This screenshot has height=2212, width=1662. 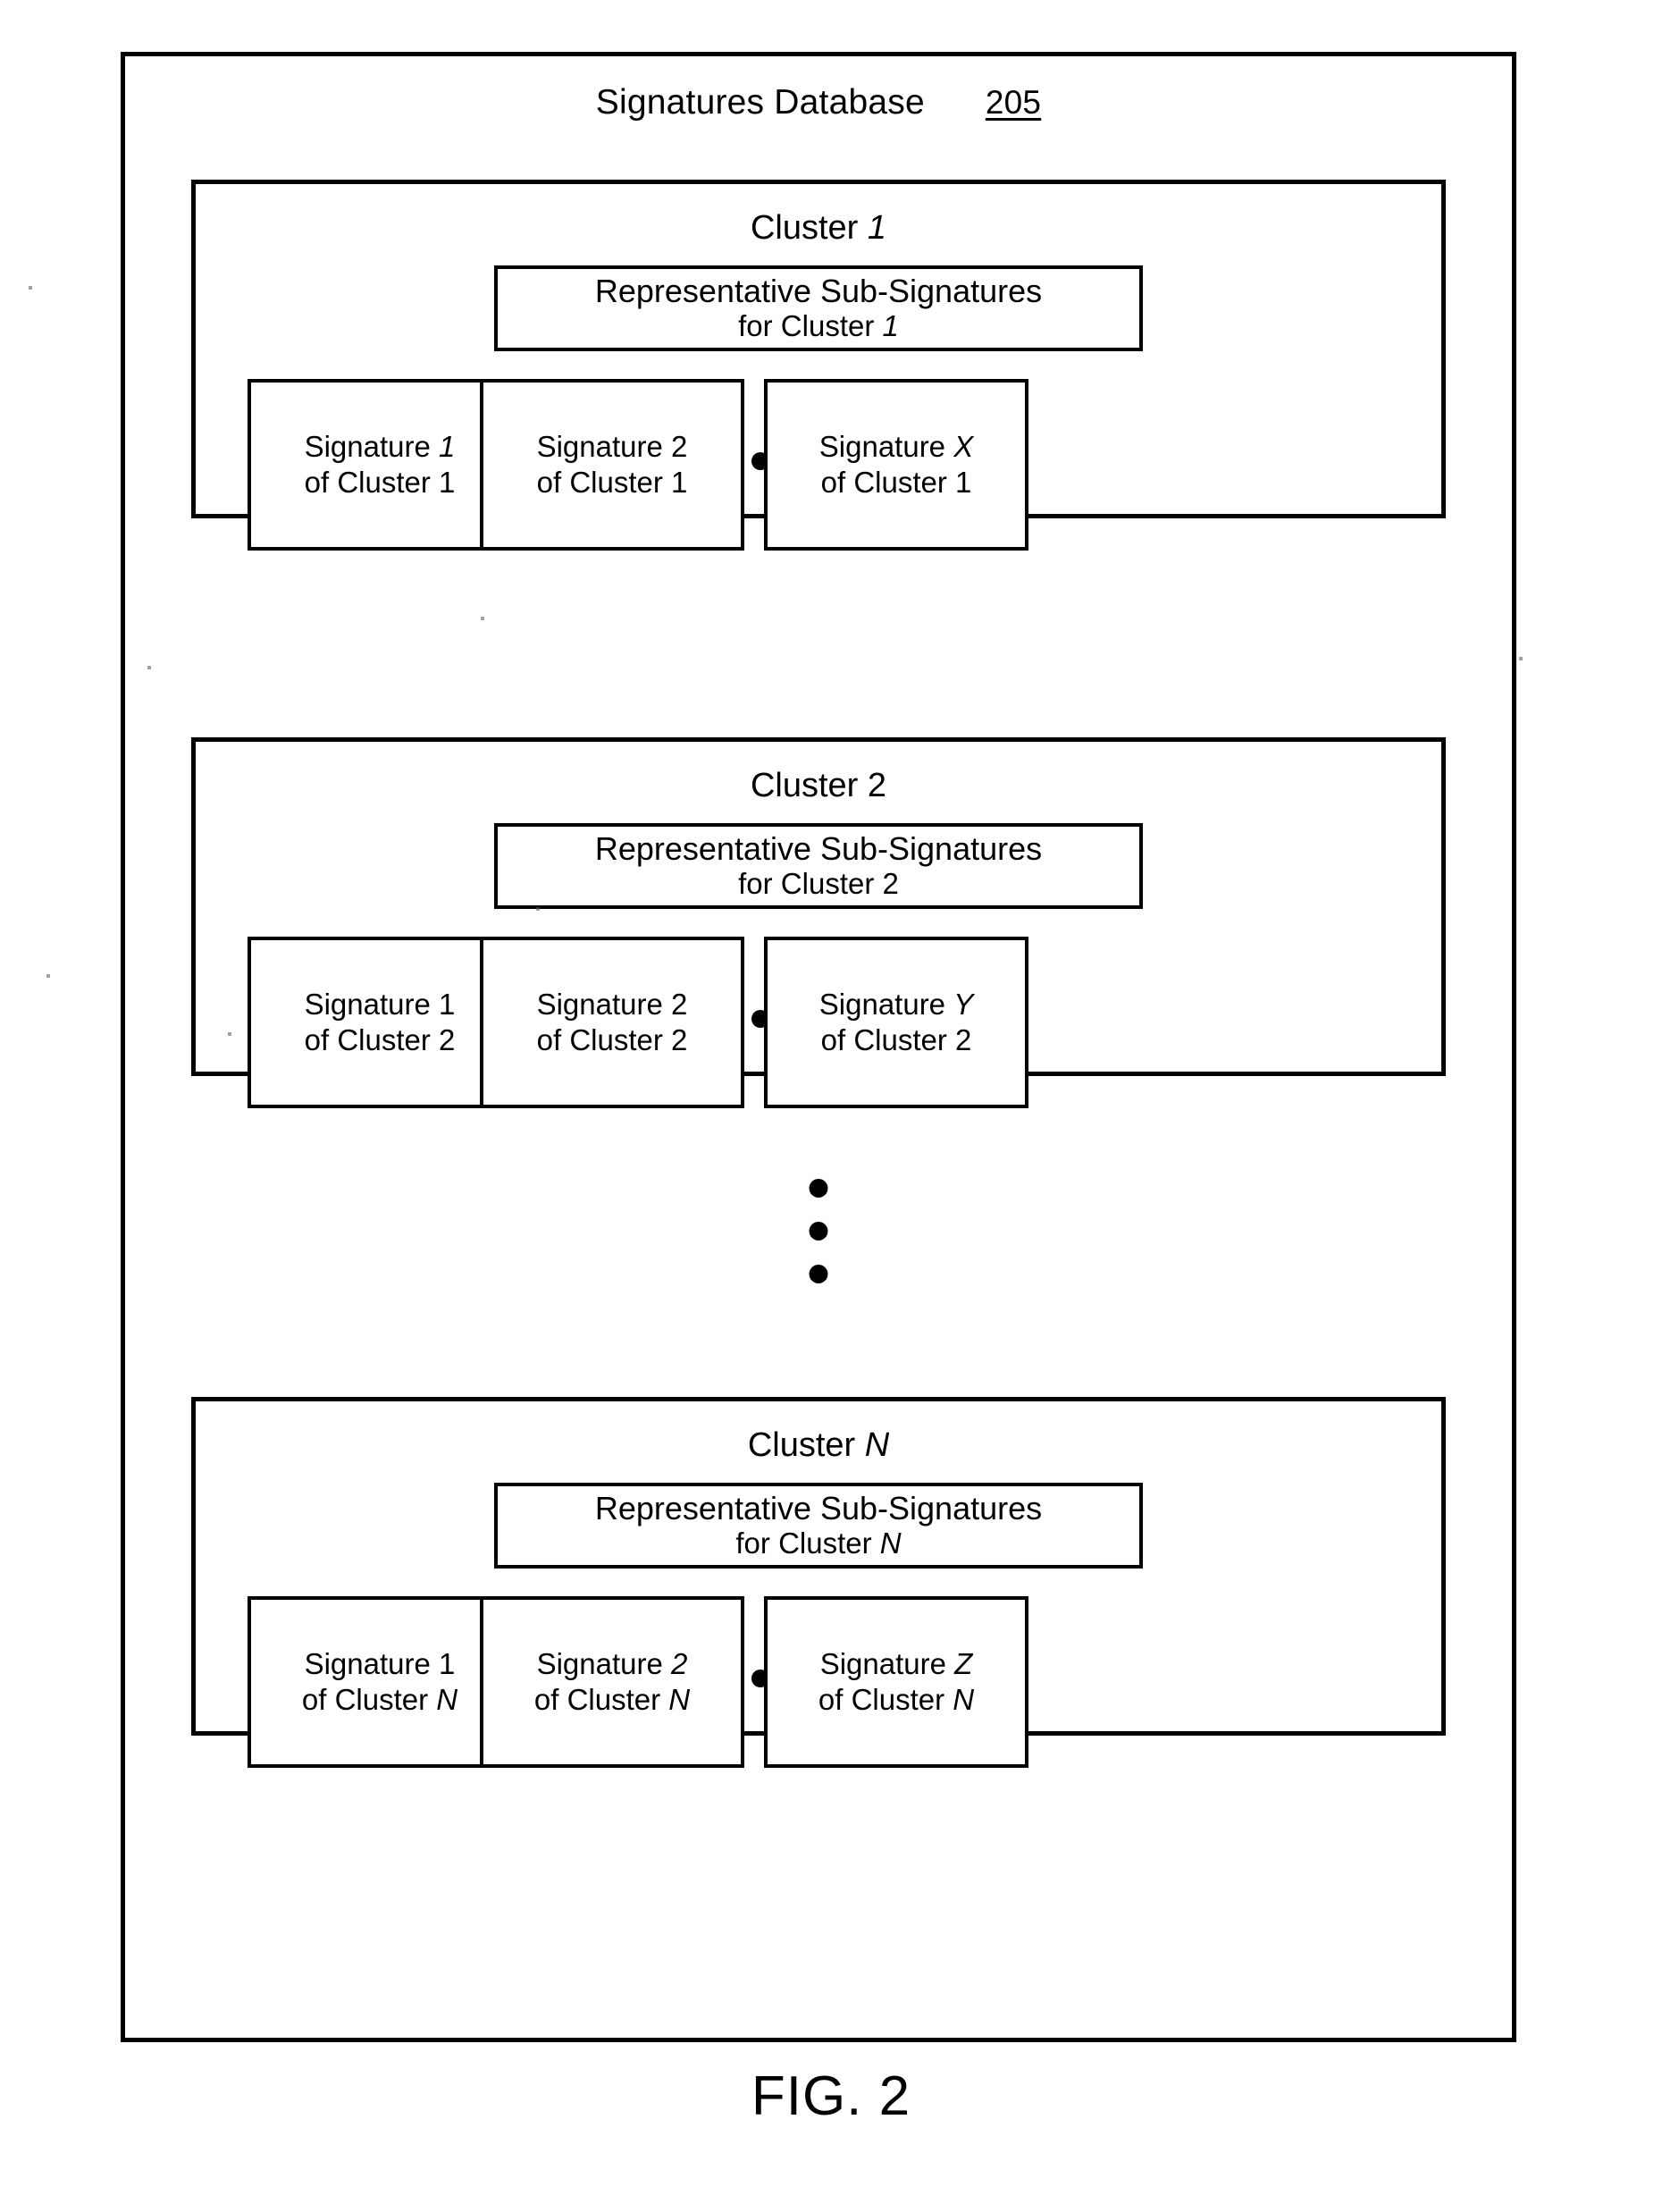 I want to click on cluster-1-title-id: 1, so click(x=877, y=228).